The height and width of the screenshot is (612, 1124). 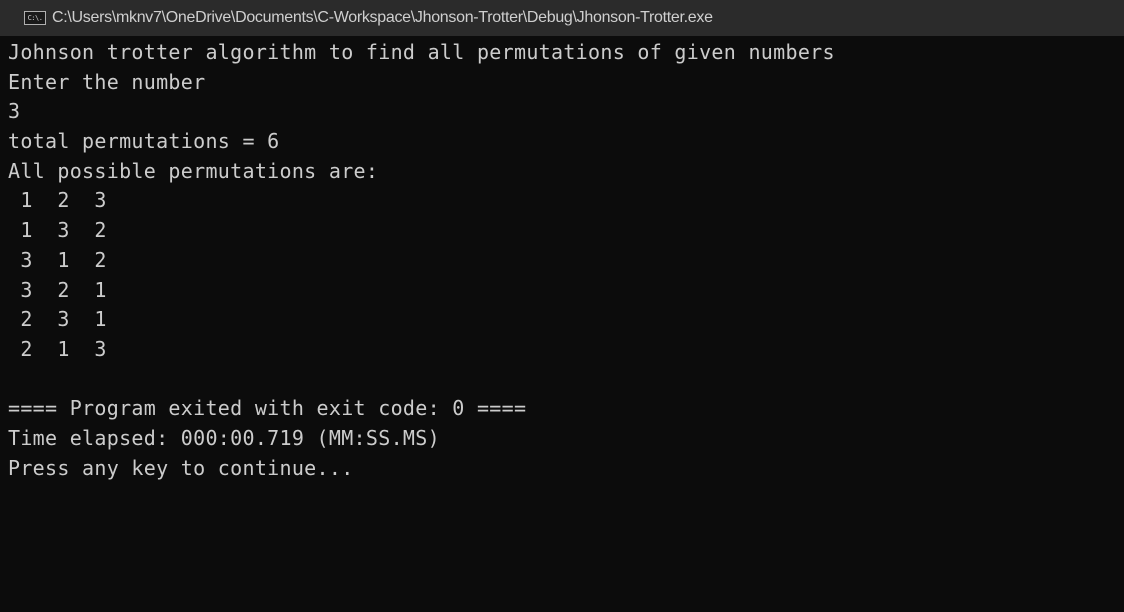 I want to click on permutation-row: 2 3 1, so click(x=57, y=319).